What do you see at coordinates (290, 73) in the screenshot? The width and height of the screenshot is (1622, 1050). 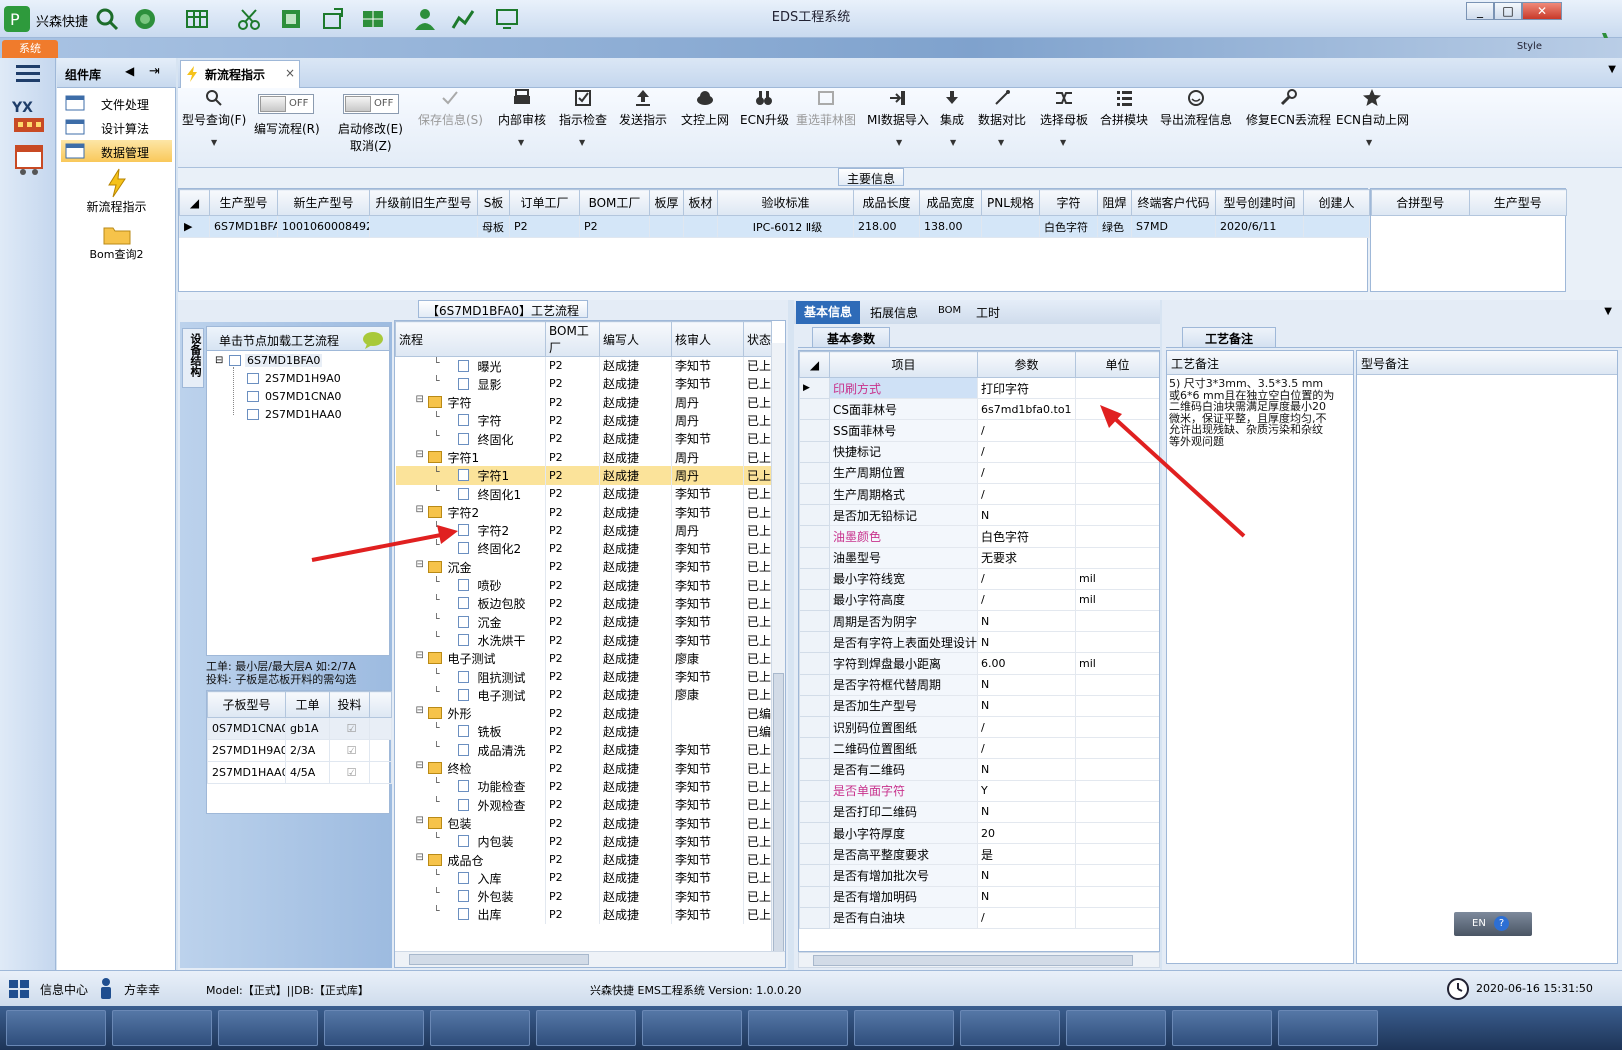 I see `close-tab-button: ×` at bounding box center [290, 73].